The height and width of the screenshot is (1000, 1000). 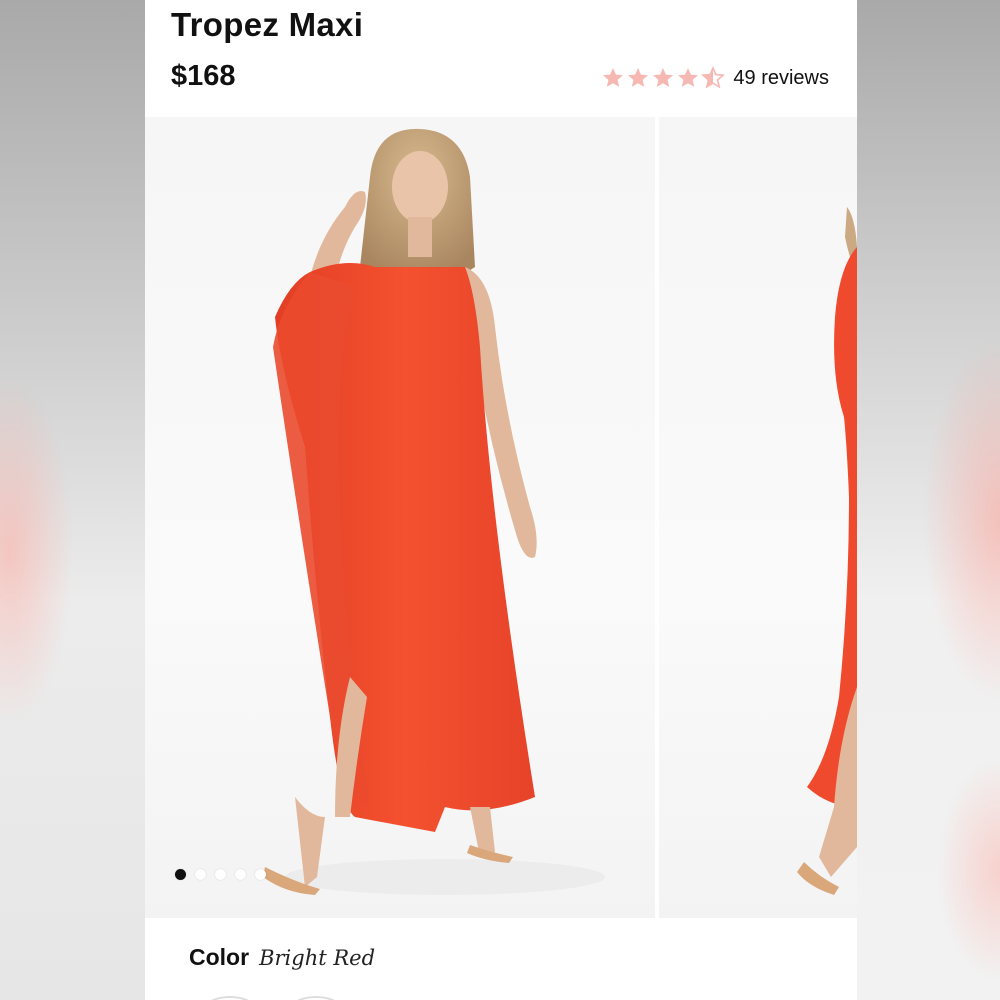 What do you see at coordinates (219, 957) in the screenshot?
I see `color-label: Color` at bounding box center [219, 957].